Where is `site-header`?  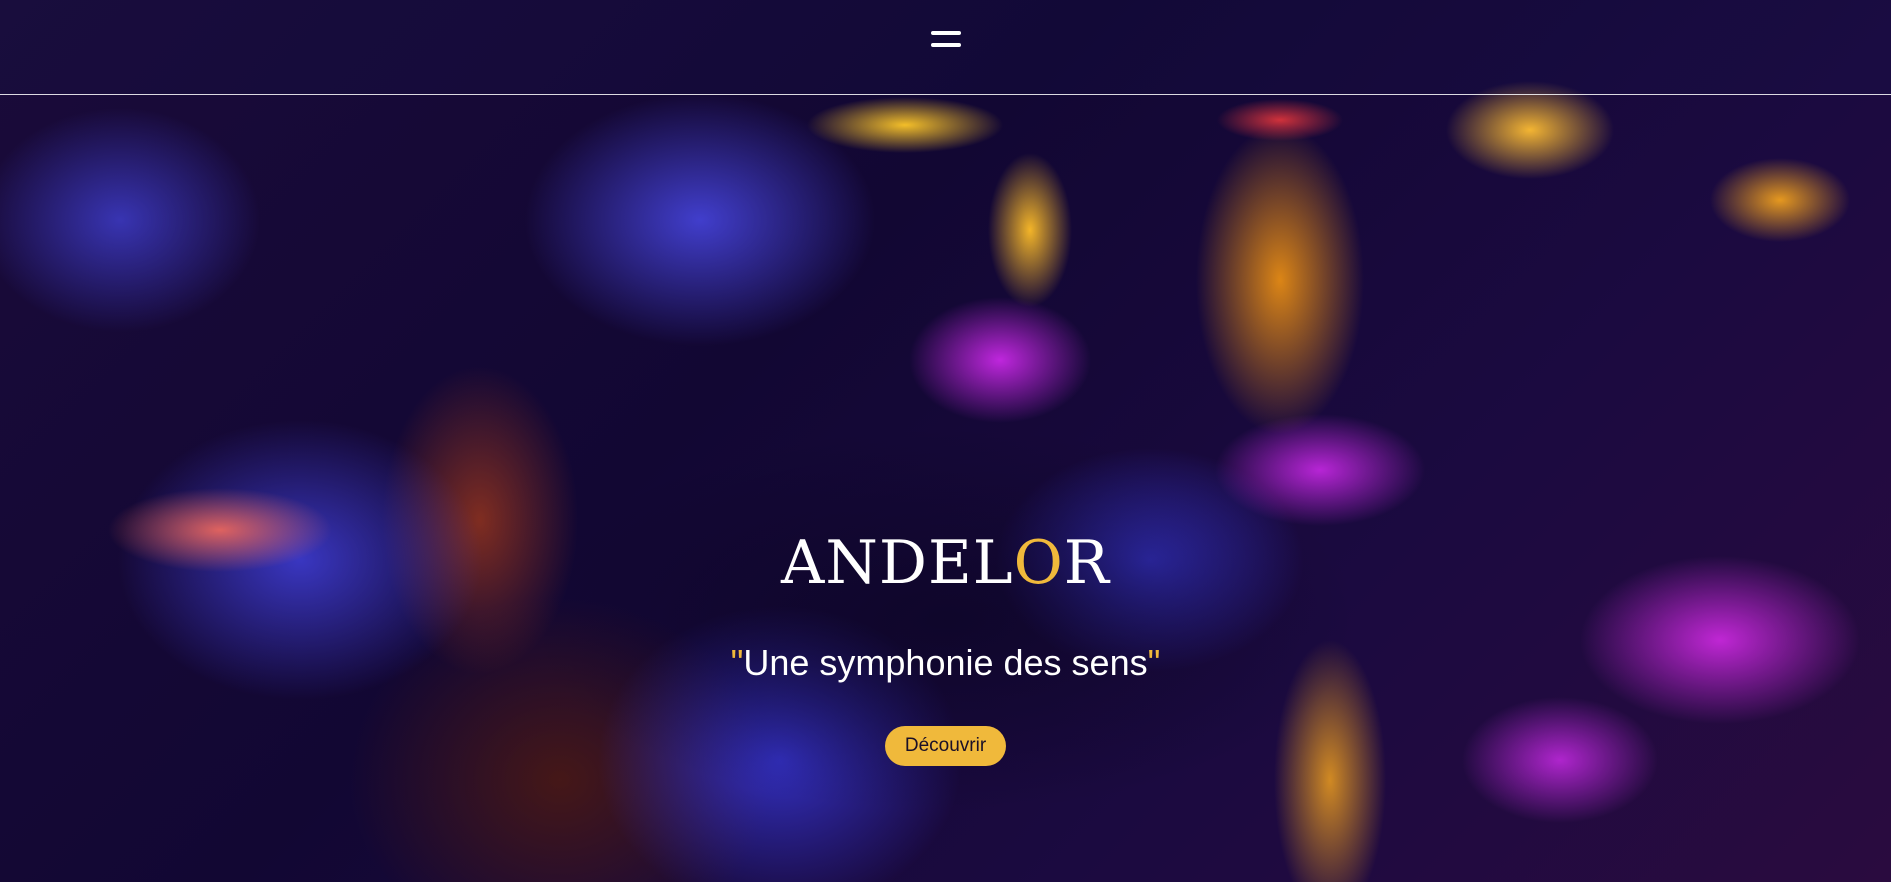 site-header is located at coordinates (945, 47).